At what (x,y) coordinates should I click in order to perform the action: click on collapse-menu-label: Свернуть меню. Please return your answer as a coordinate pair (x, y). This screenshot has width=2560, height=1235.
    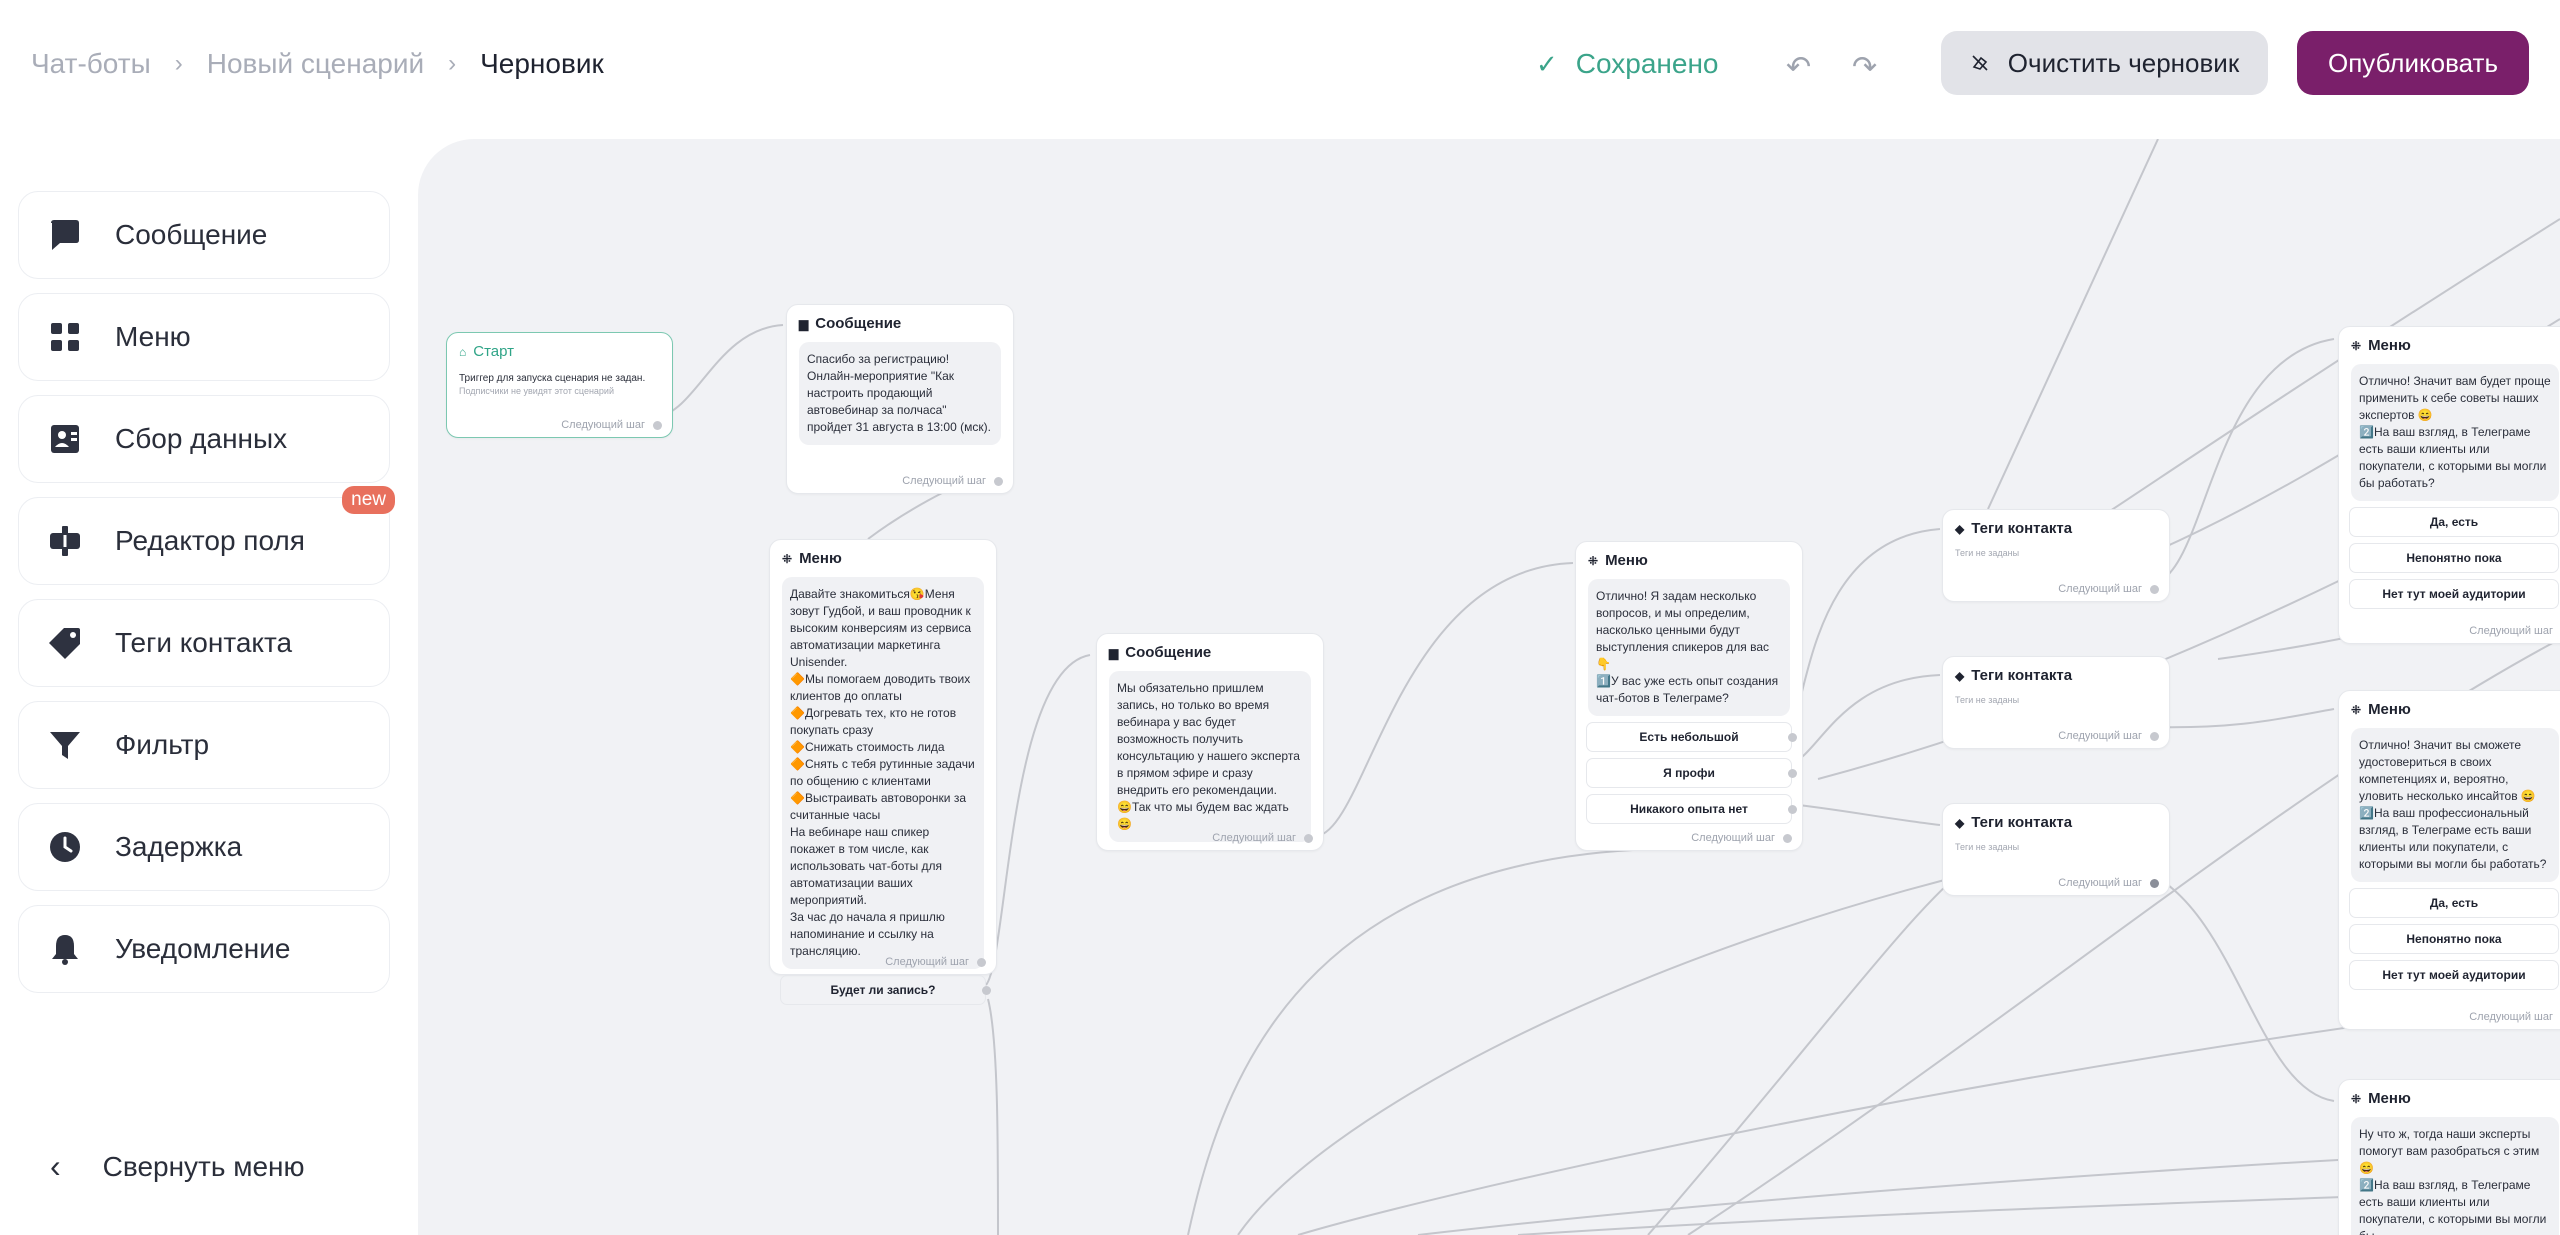
    Looking at the image, I should click on (203, 1166).